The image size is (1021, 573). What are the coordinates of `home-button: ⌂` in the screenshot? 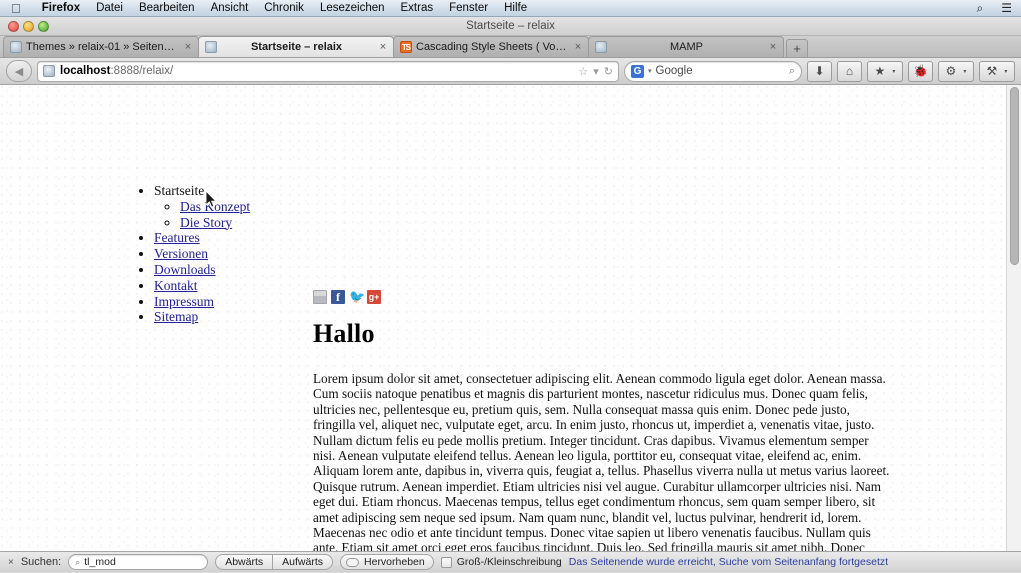 It's located at (849, 71).